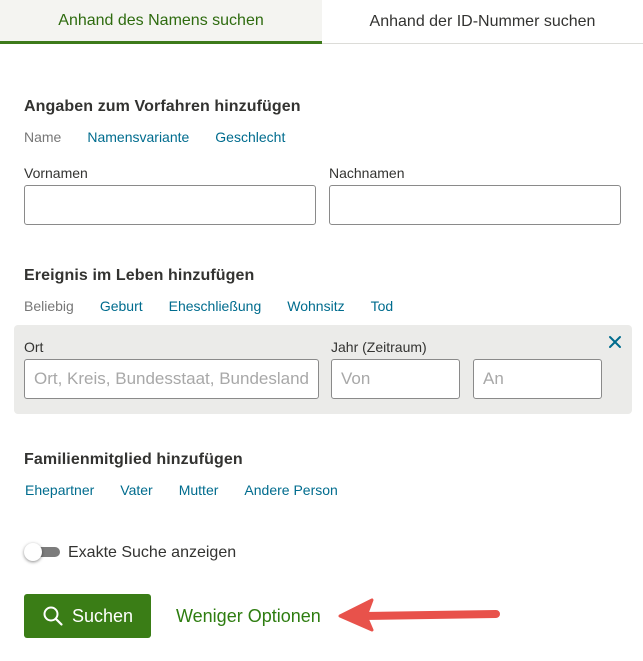 Image resolution: width=643 pixels, height=661 pixels. I want to click on search-button: Suchen, so click(87, 616).